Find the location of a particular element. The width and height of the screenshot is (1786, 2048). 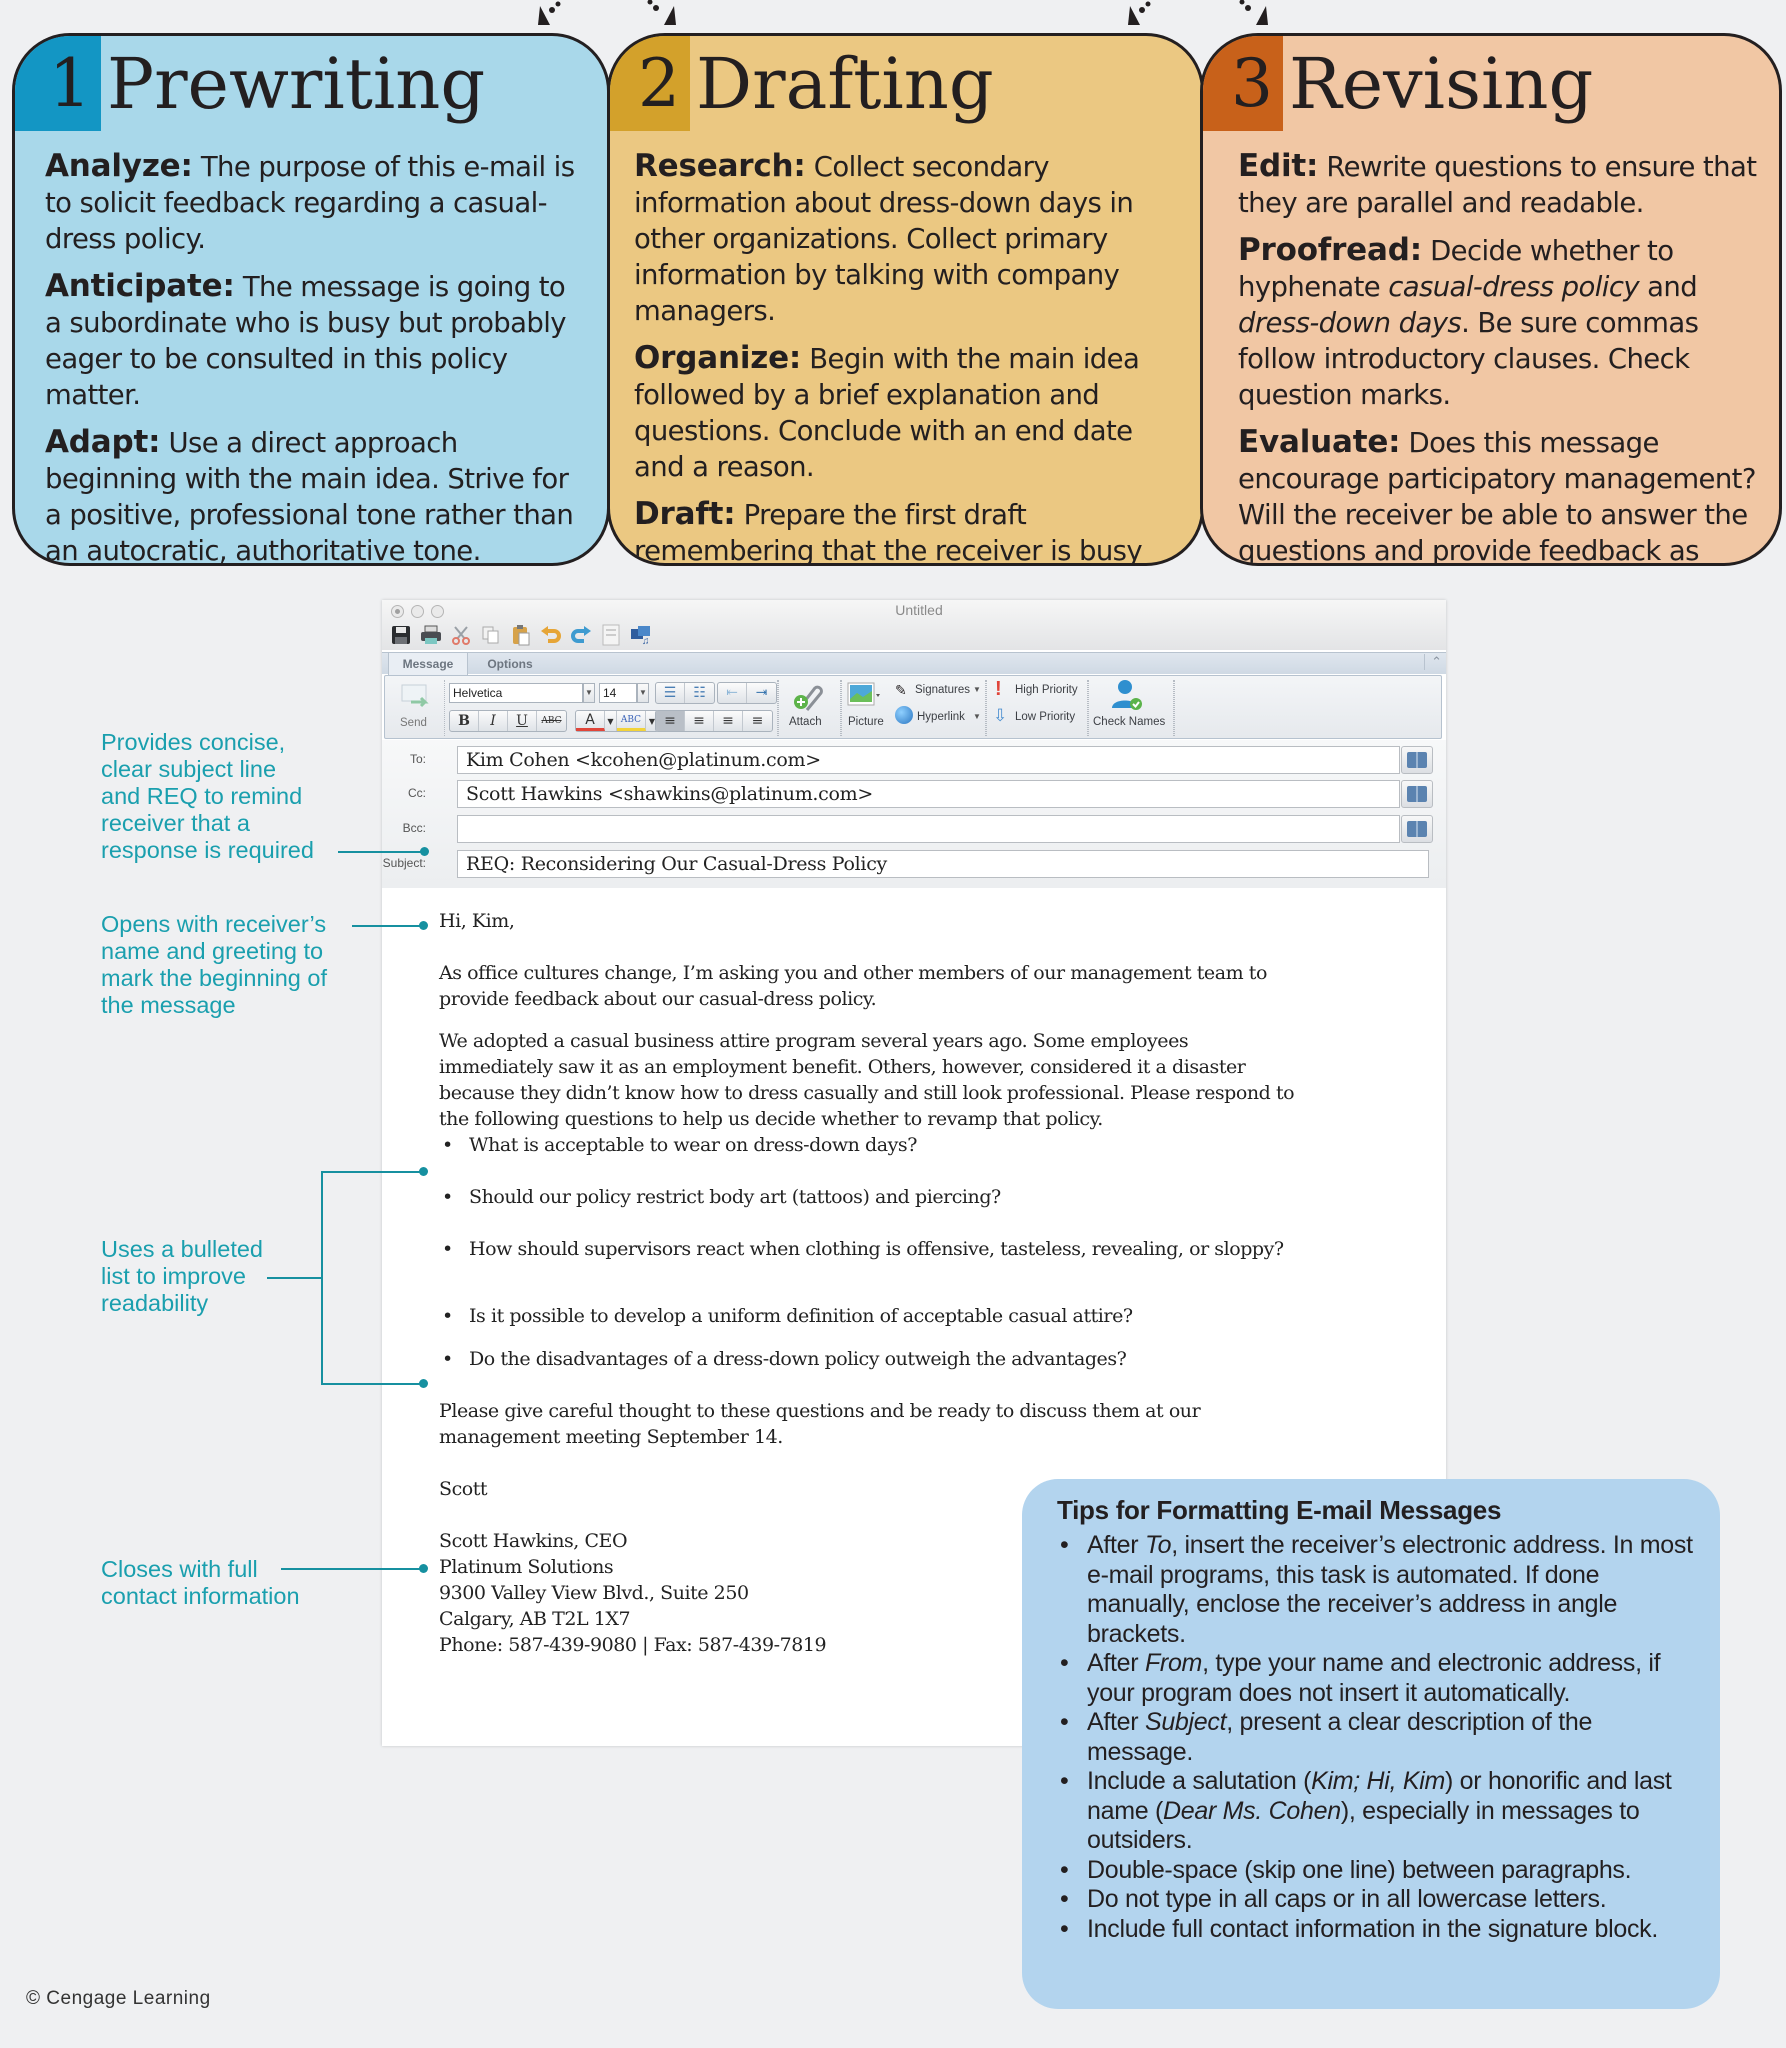

stage-number: 2 is located at coordinates (650, 83).